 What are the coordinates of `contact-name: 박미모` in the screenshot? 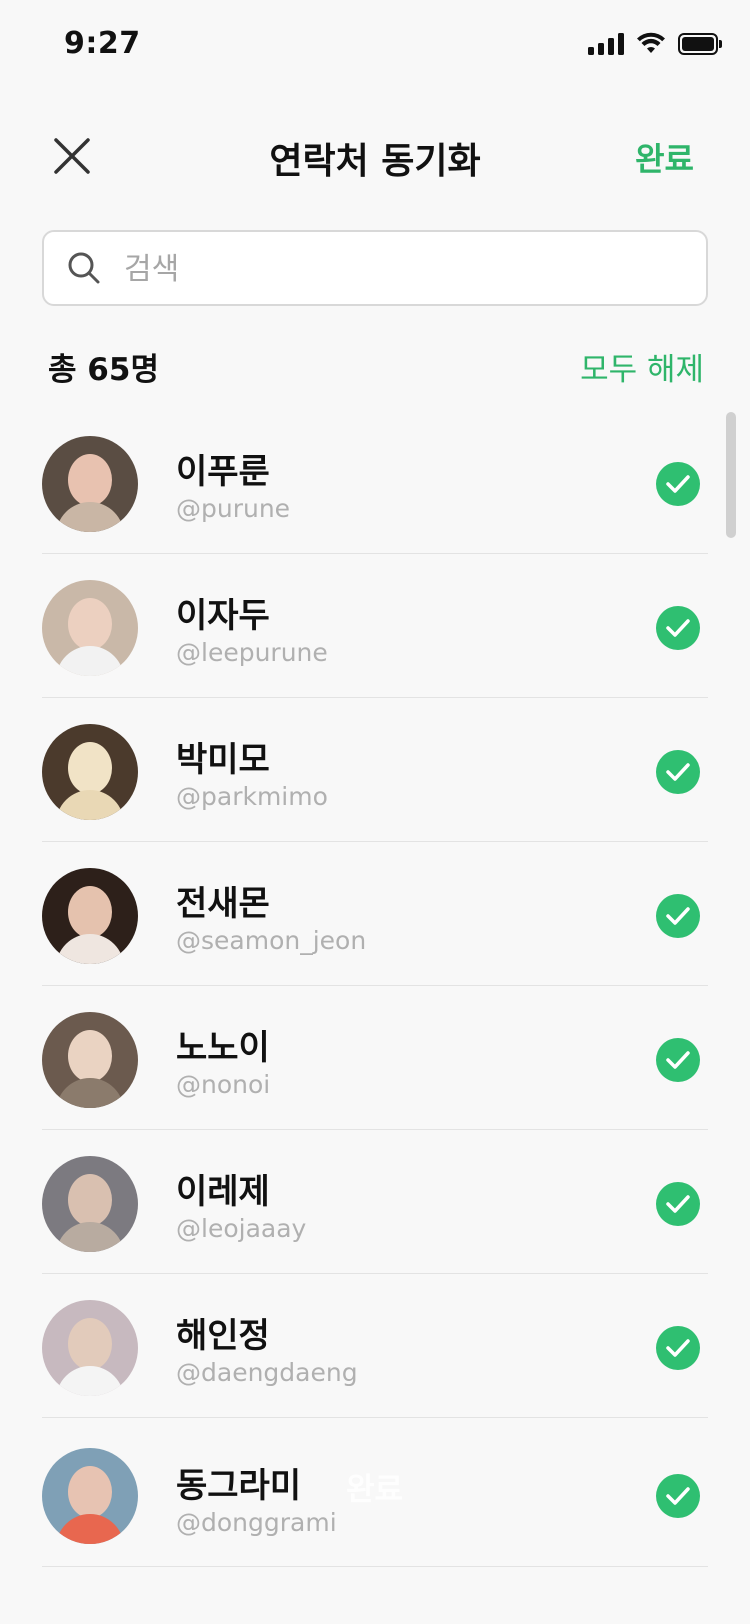 It's located at (223, 760).